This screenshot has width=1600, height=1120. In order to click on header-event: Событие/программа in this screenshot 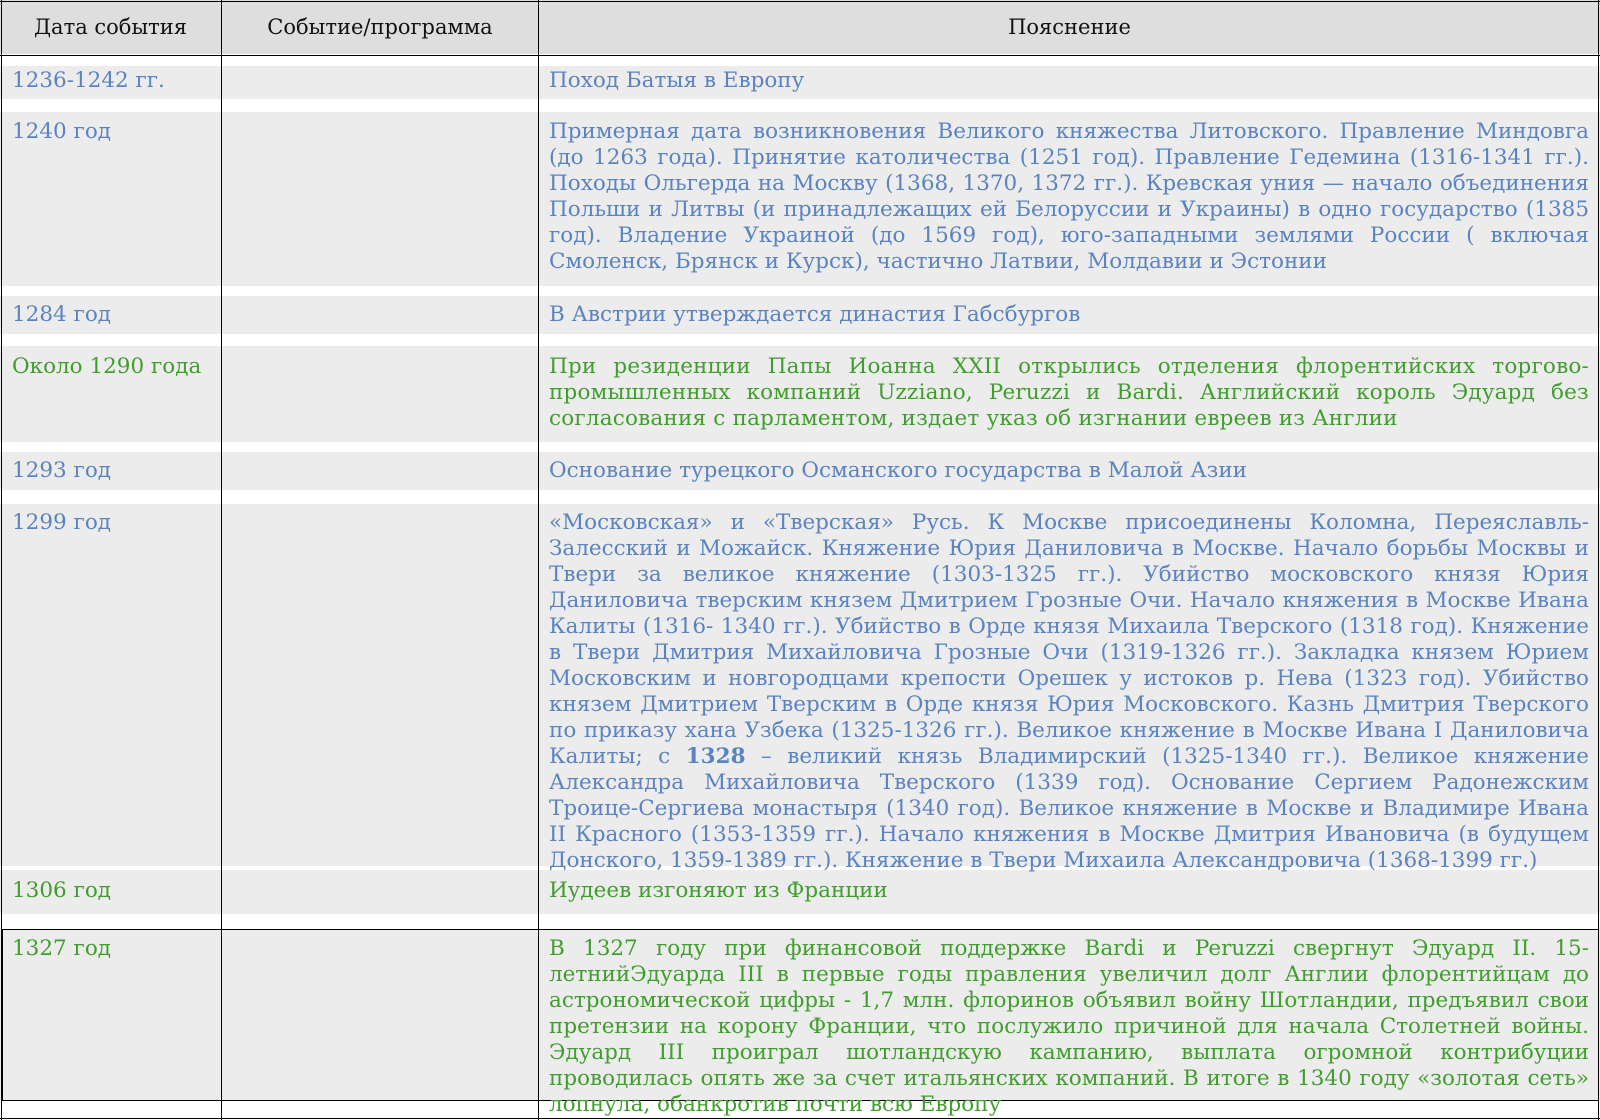, I will do `click(380, 27)`.